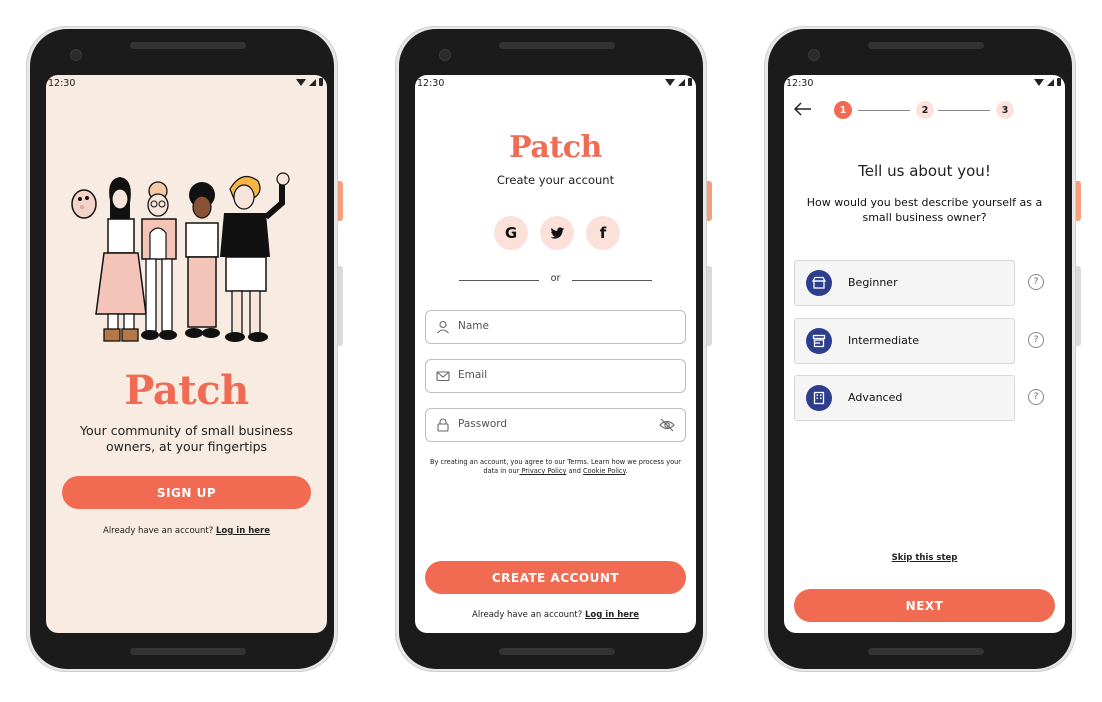  I want to click on option-label: Beginner, so click(873, 282).